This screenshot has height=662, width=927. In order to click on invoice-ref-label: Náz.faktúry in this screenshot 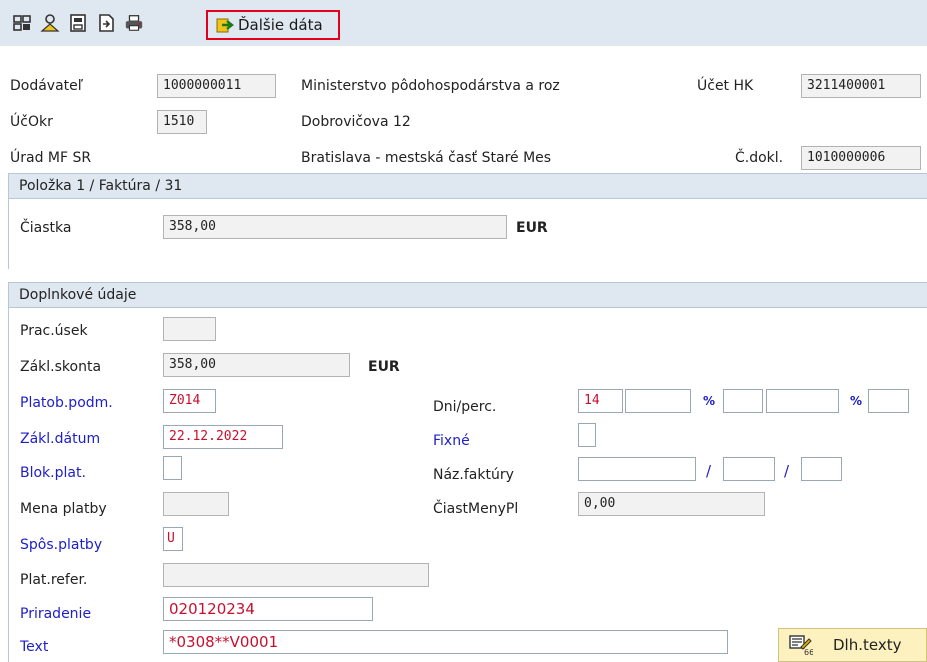, I will do `click(473, 475)`.